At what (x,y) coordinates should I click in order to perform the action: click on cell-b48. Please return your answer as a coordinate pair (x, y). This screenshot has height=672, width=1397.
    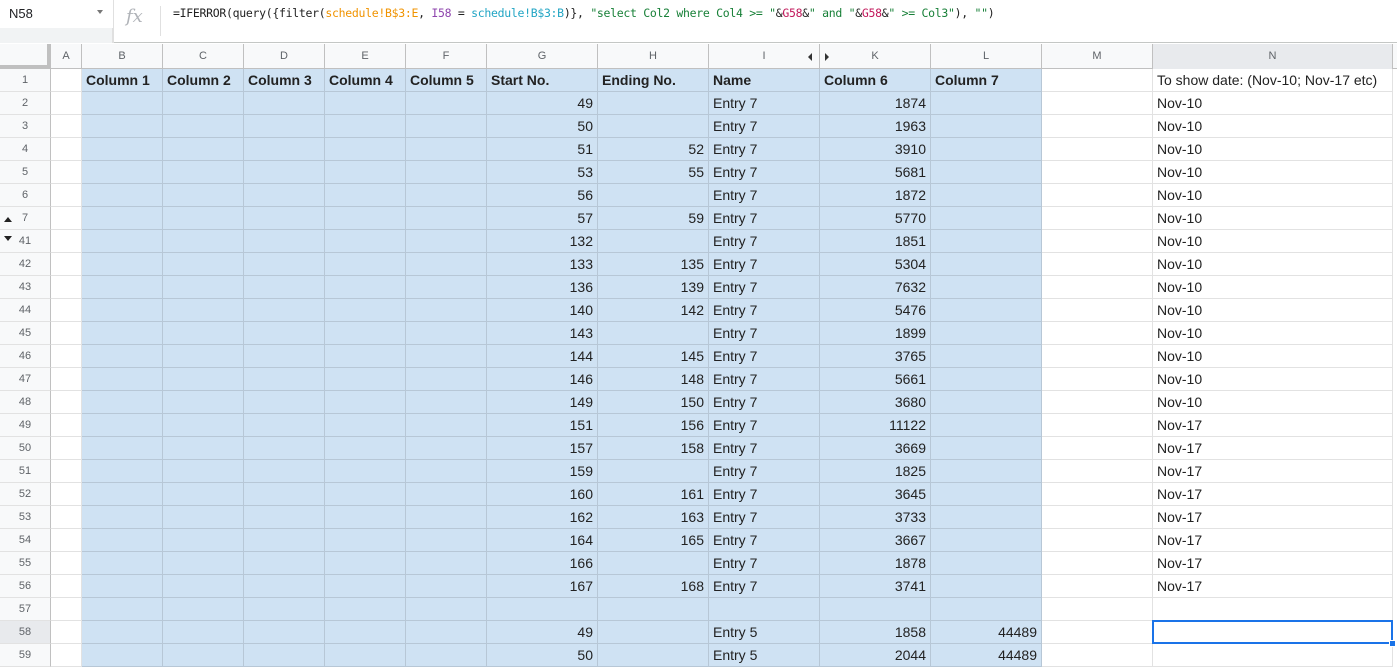
    Looking at the image, I should click on (122, 402).